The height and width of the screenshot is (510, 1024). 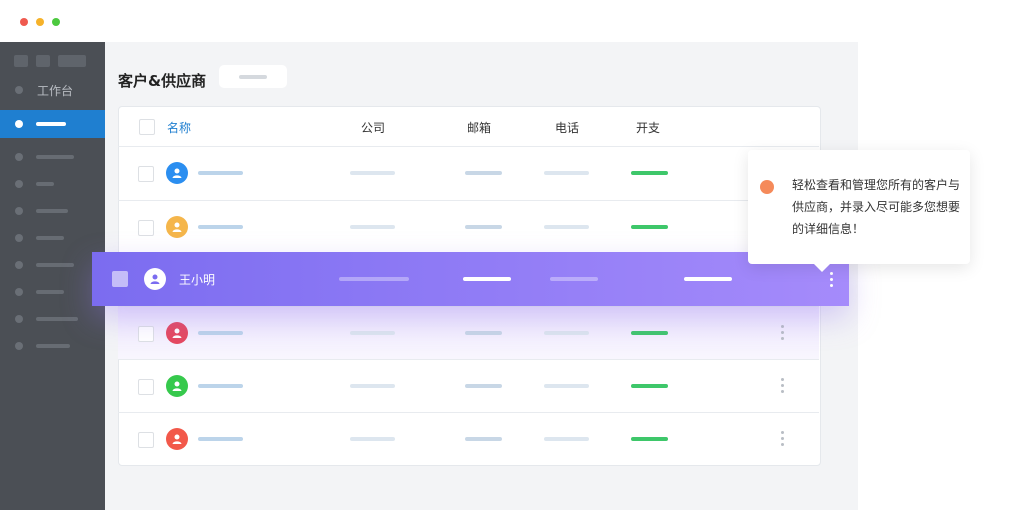 I want to click on table-header: 名称 公司 邮箱 电话 开支, so click(x=469, y=127).